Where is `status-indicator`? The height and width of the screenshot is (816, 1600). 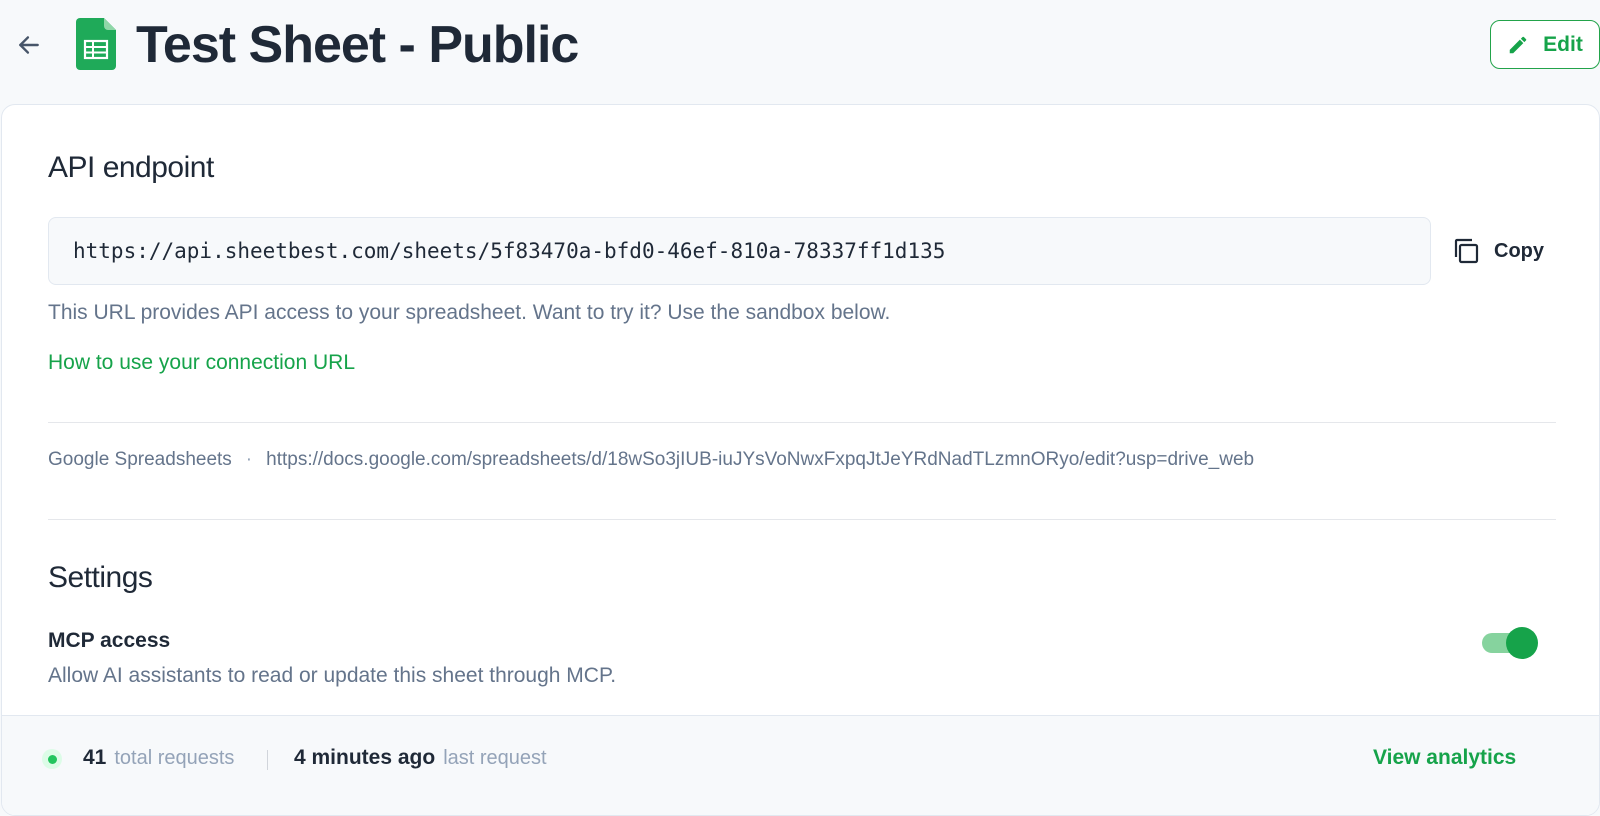 status-indicator is located at coordinates (52, 759).